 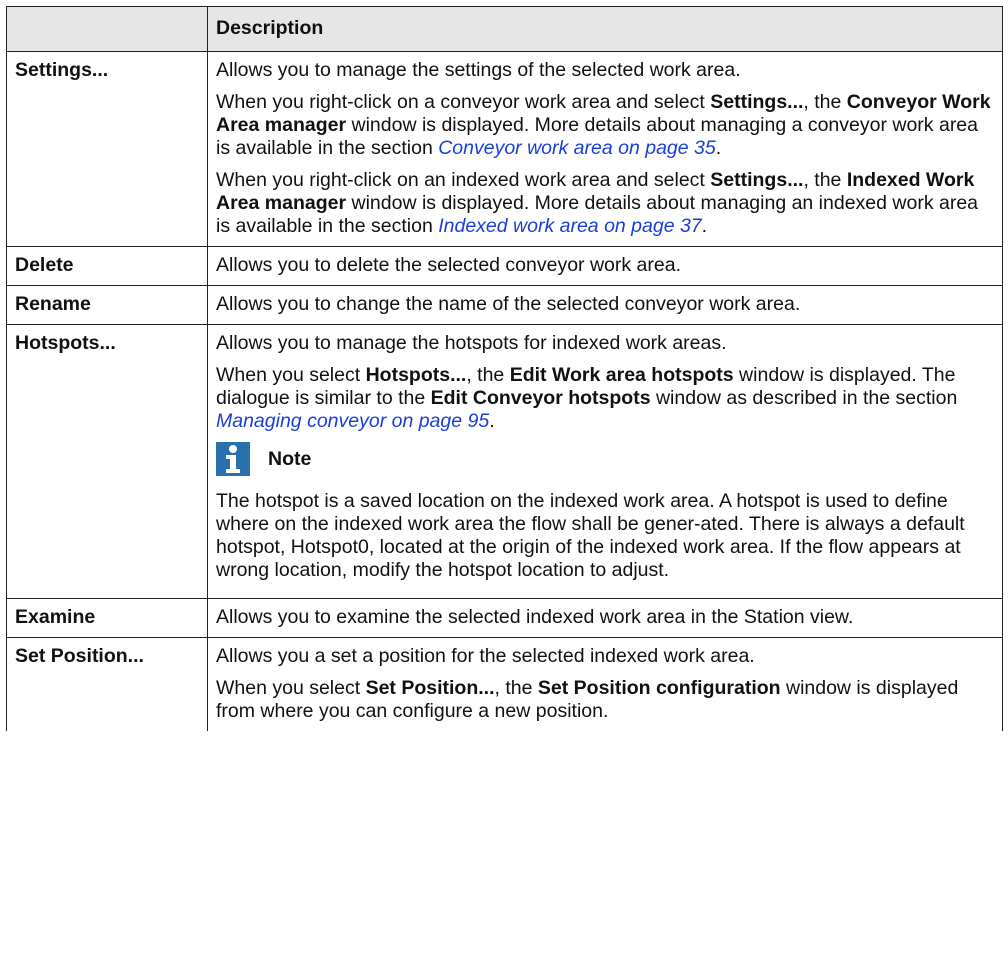 What do you see at coordinates (107, 29) in the screenshot?
I see `header-menu-column` at bounding box center [107, 29].